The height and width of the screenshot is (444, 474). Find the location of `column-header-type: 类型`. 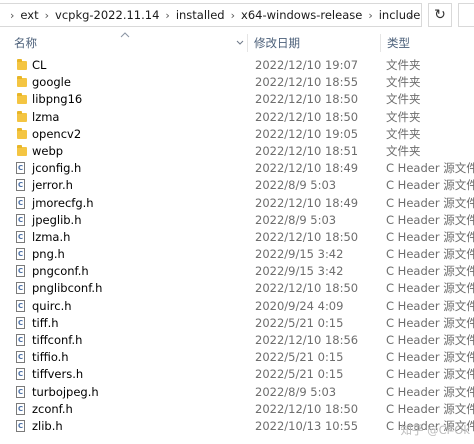

column-header-type: 类型 is located at coordinates (398, 43).